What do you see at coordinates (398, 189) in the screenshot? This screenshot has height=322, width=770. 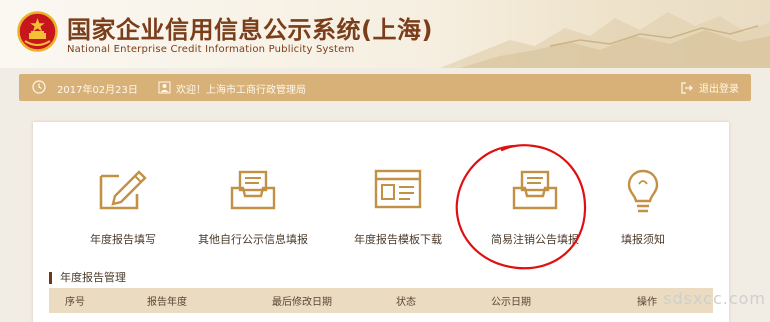 I see `browser-window-icon` at bounding box center [398, 189].